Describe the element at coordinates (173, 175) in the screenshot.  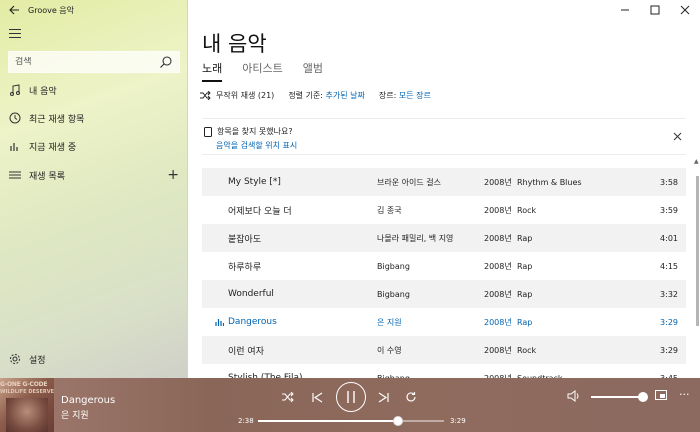
I see `add-playlist-button: +` at that location.